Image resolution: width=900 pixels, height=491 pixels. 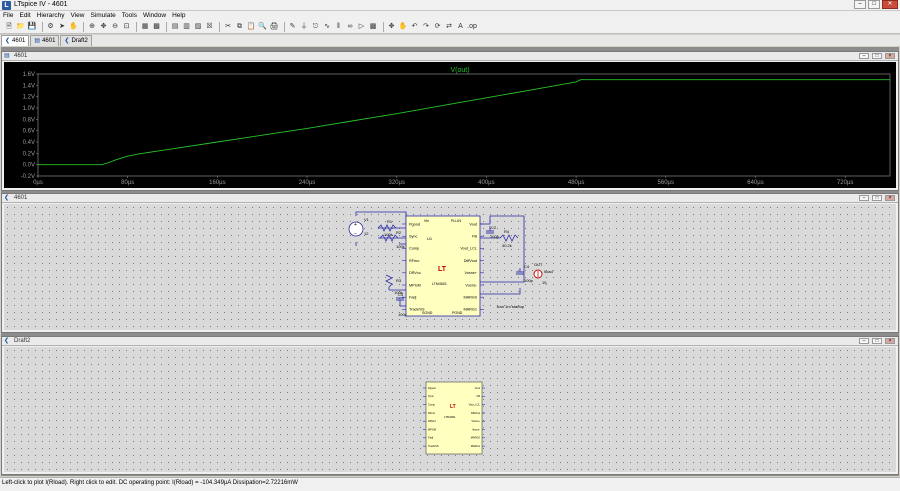 I want to click on waveform-close-button: ×, so click(x=890, y=56).